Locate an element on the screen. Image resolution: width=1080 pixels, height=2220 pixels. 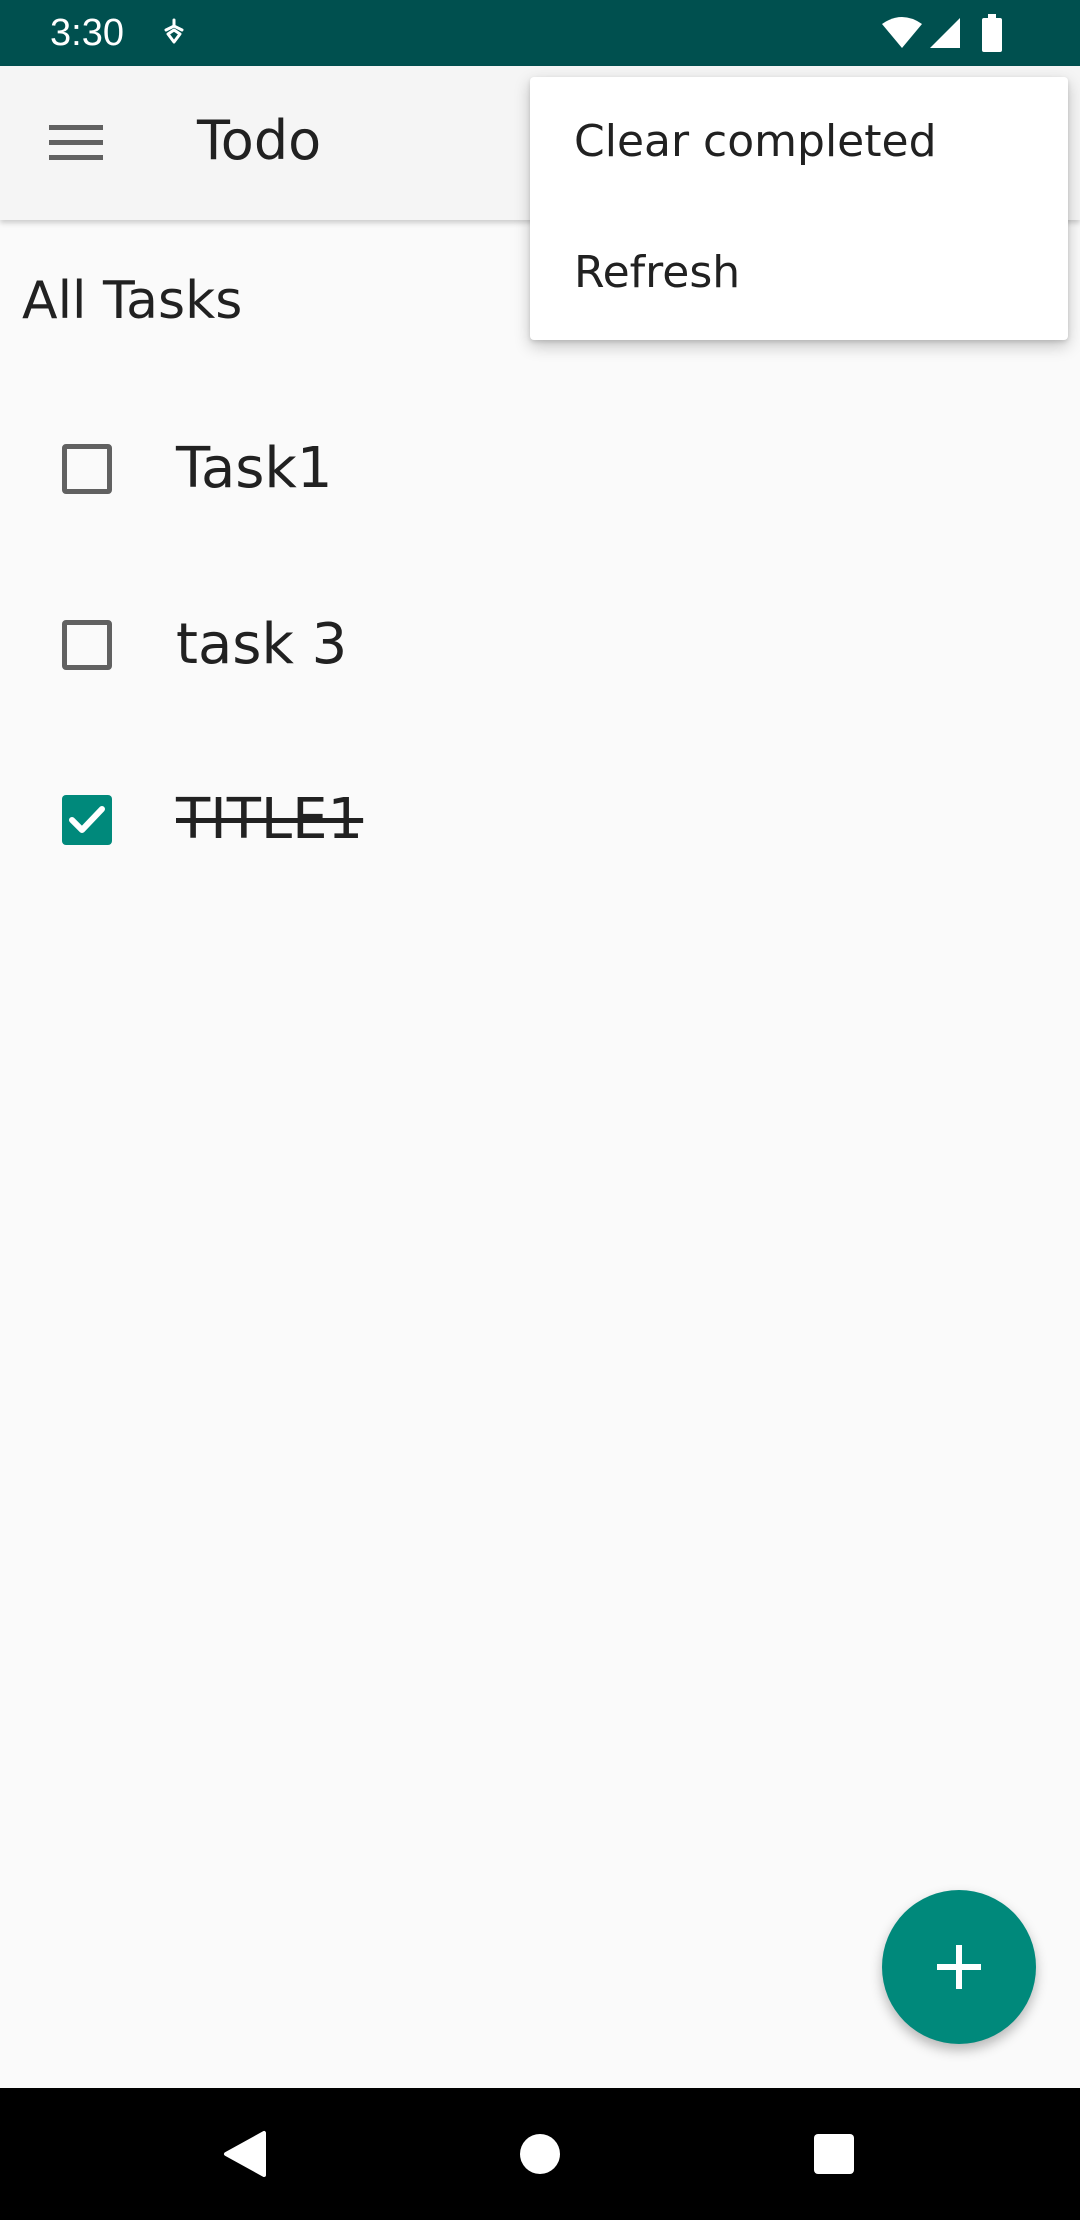
menu-button is located at coordinates (76, 143).